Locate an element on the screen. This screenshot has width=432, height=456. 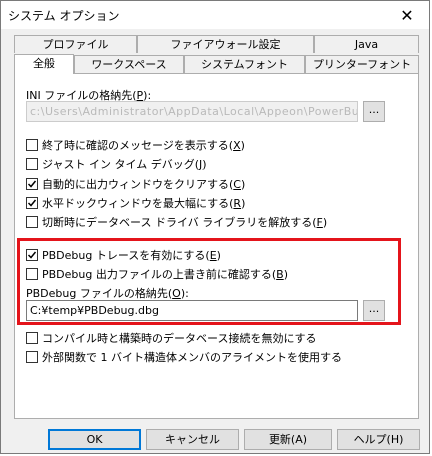
option-auto-clear-output: 自動的に出力ウィンドウをクリアする(C) is located at coordinates (135, 184).